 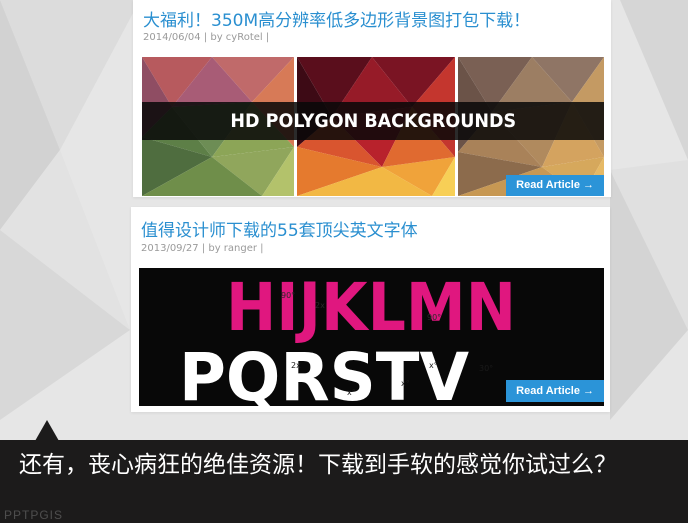 I want to click on caption-bubble-tail, so click(x=47, y=430).